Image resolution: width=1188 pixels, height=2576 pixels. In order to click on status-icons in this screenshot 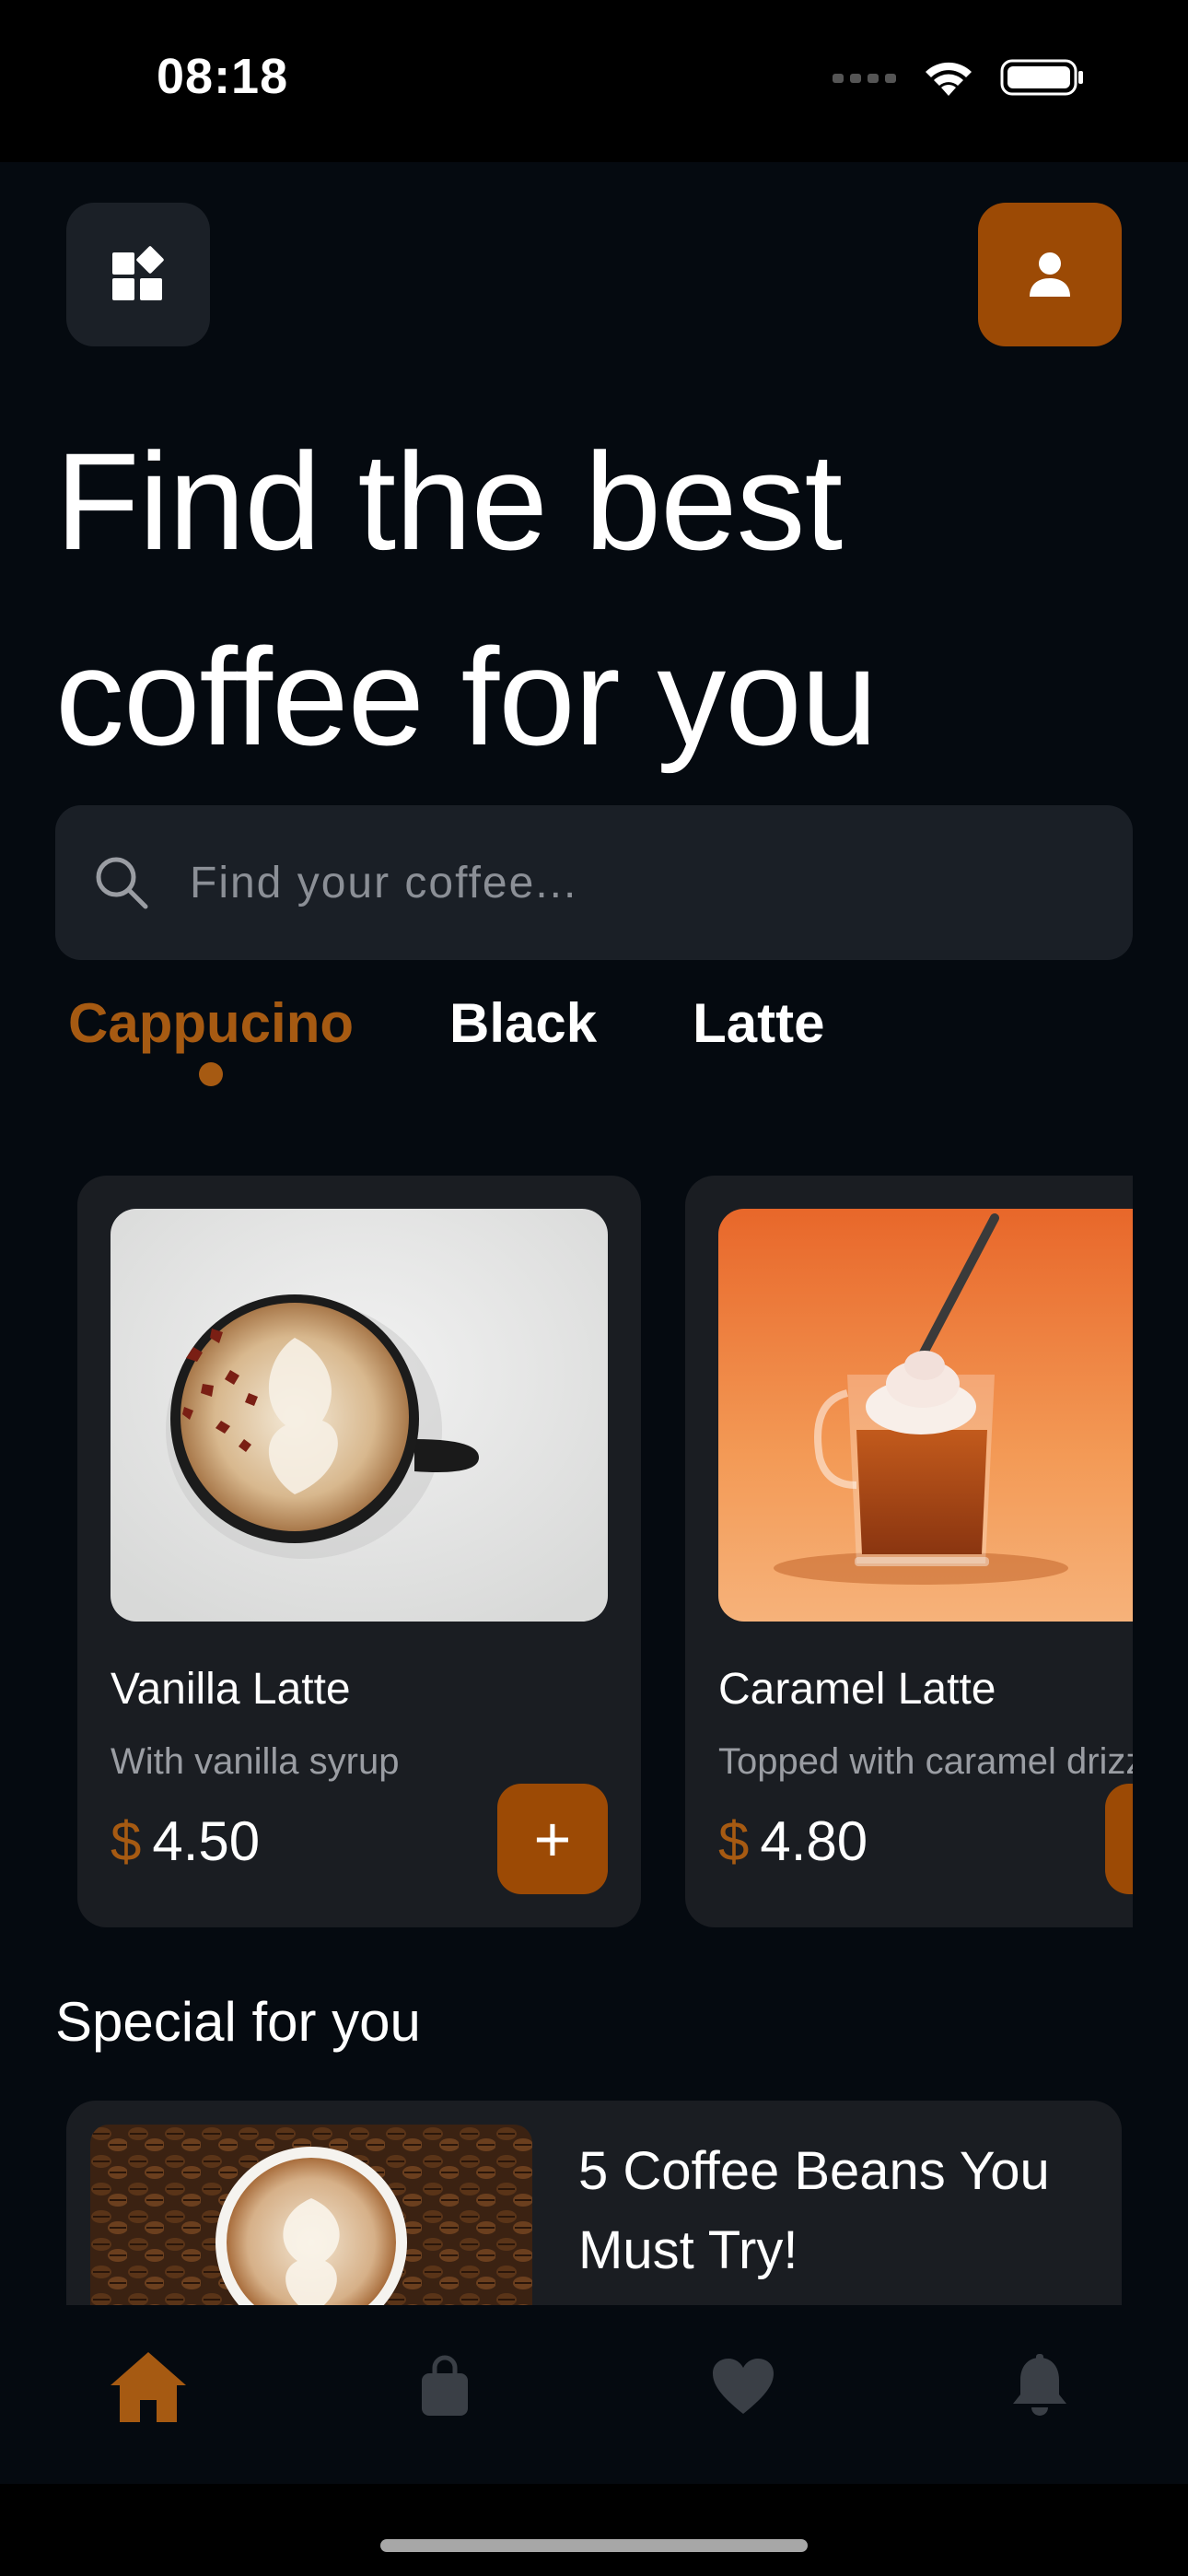, I will do `click(959, 77)`.